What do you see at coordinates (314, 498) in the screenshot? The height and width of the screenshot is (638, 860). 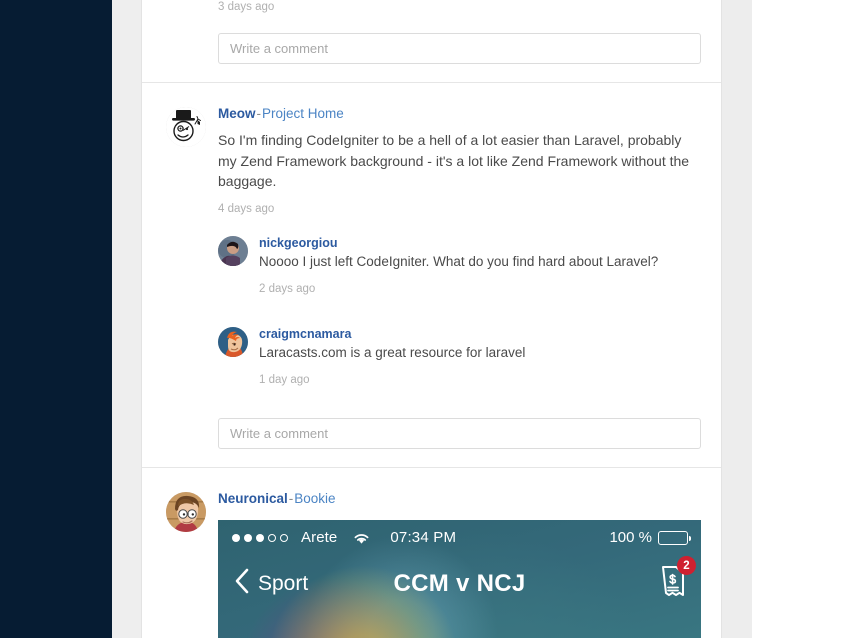 I see `post-context-link: Bookie` at bounding box center [314, 498].